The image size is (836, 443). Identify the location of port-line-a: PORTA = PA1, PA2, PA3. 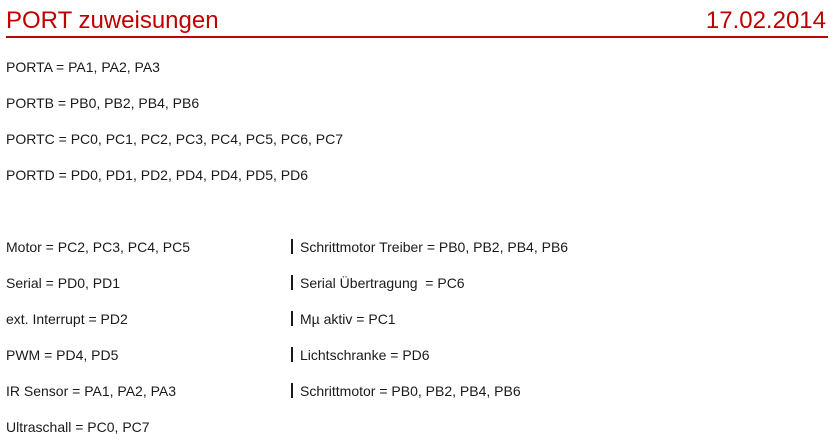
(83, 67).